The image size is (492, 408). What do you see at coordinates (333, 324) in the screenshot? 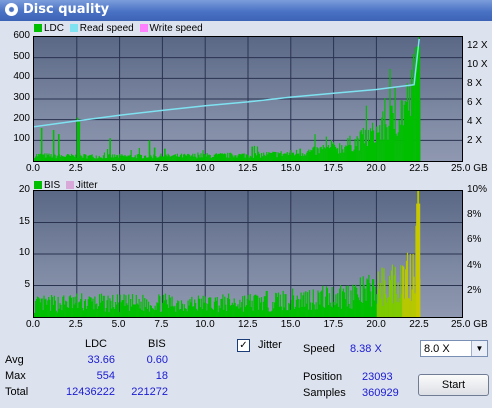
I see `x-tick-label: 17.5` at bounding box center [333, 324].